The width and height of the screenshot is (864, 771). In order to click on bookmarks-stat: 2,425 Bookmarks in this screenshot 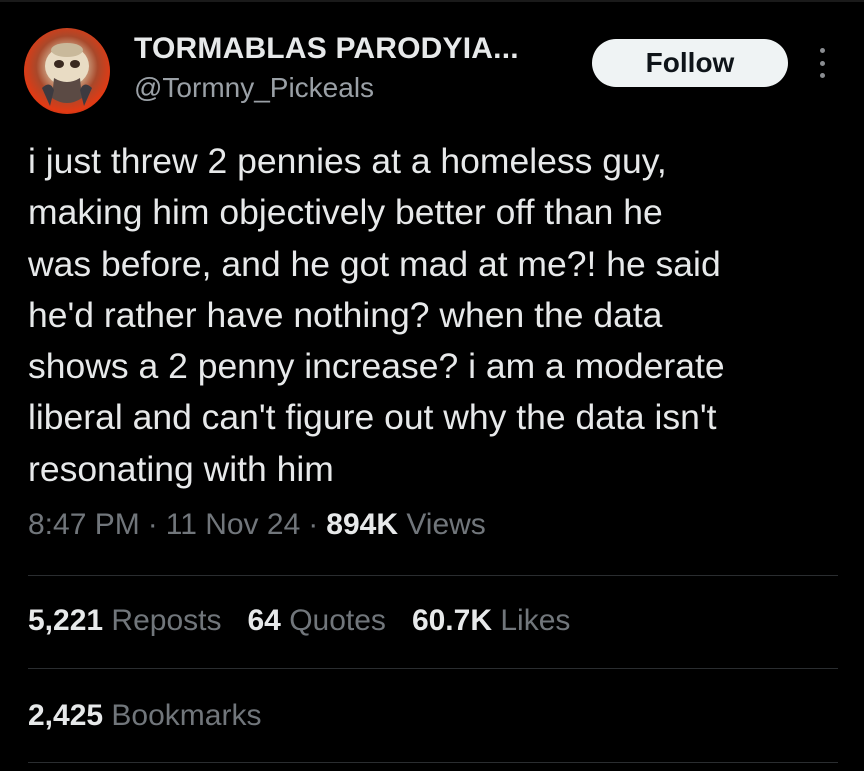, I will do `click(144, 716)`.